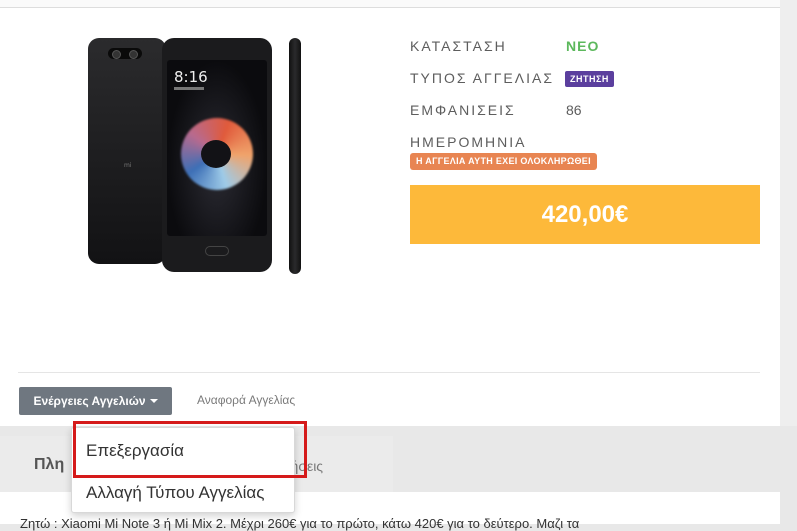  I want to click on condition-value: ΝΕΟ, so click(583, 46).